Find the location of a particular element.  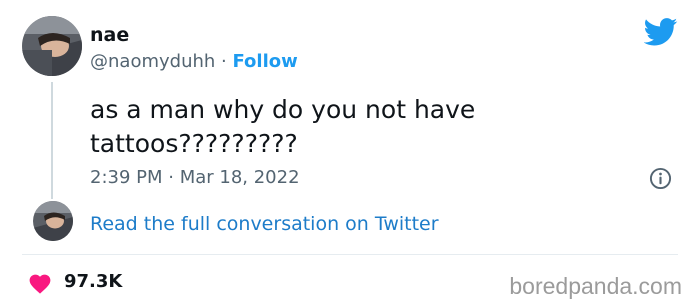

reply-avatar-image is located at coordinates (53, 221).